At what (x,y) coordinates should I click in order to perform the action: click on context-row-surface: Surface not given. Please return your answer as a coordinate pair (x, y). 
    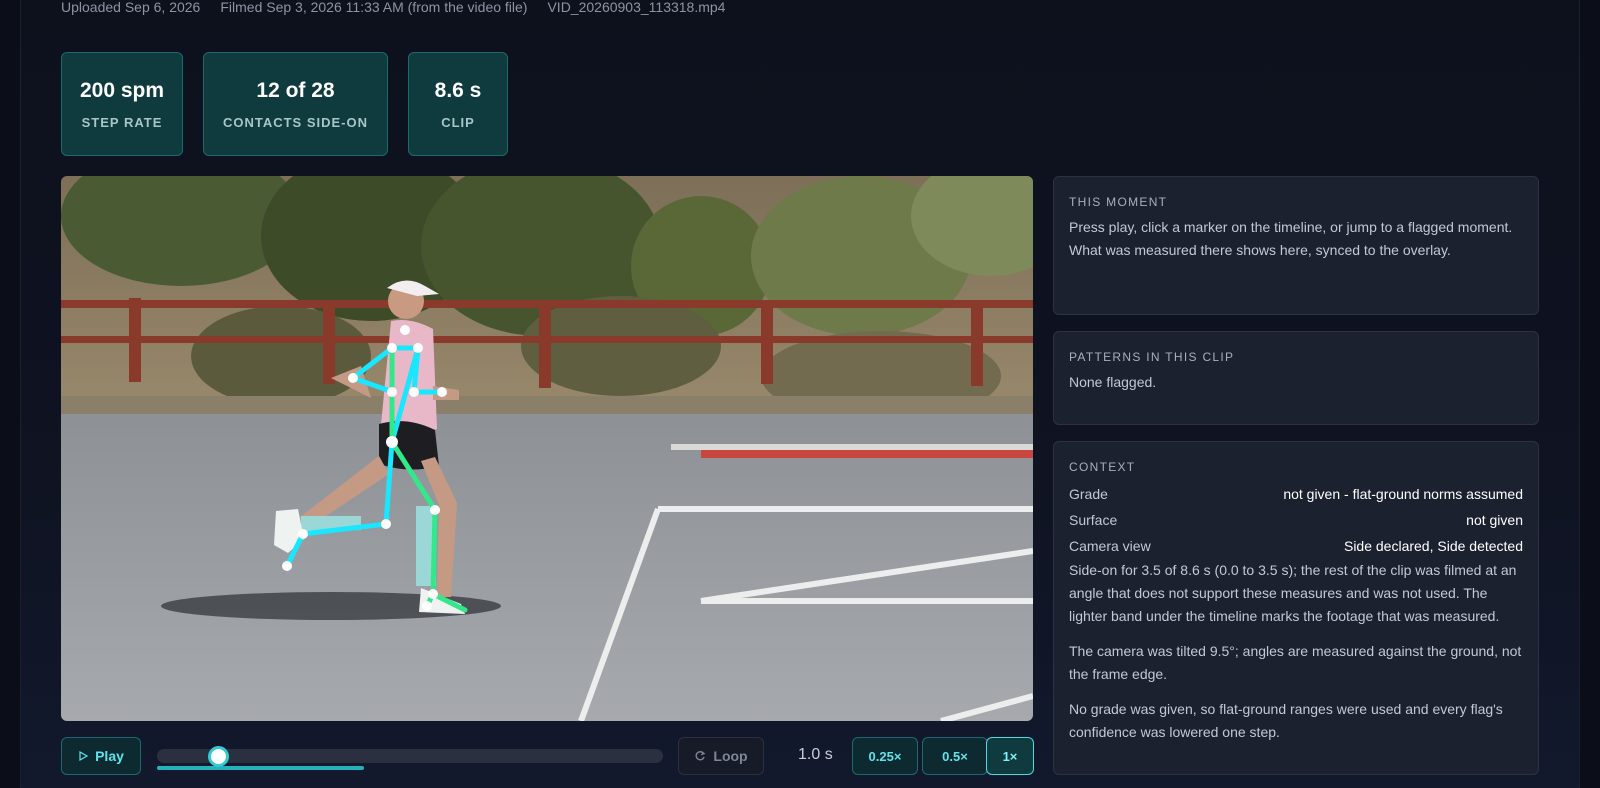
    Looking at the image, I should click on (1296, 520).